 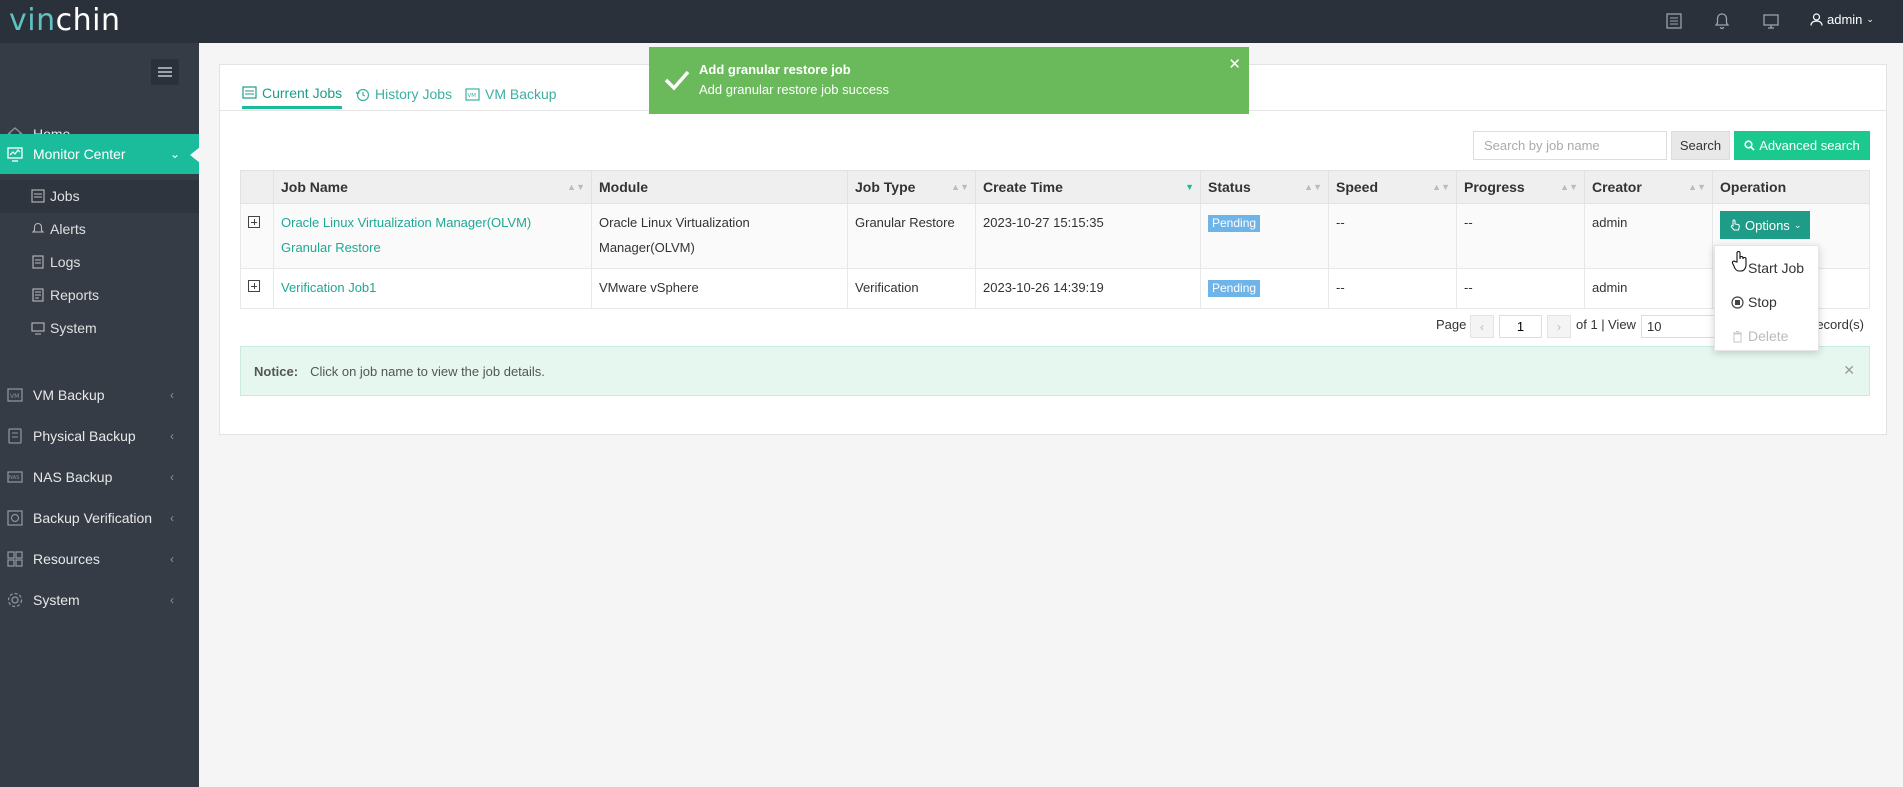 What do you see at coordinates (1648, 288) in the screenshot?
I see `creator-cell: admin` at bounding box center [1648, 288].